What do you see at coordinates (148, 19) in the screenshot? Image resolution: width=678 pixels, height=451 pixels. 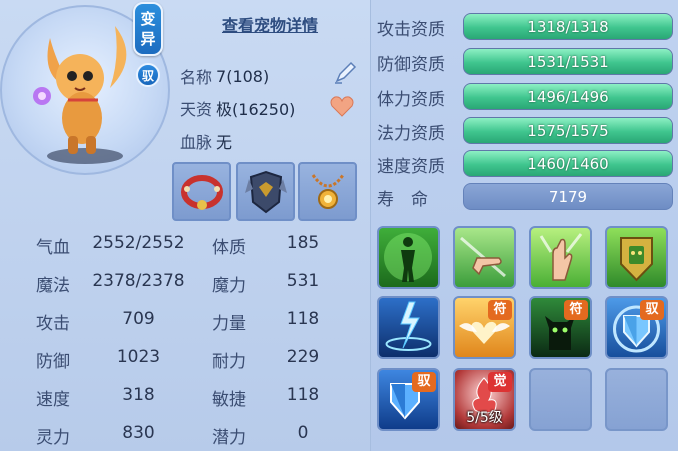 I see `variant-badge-char-1: 变` at bounding box center [148, 19].